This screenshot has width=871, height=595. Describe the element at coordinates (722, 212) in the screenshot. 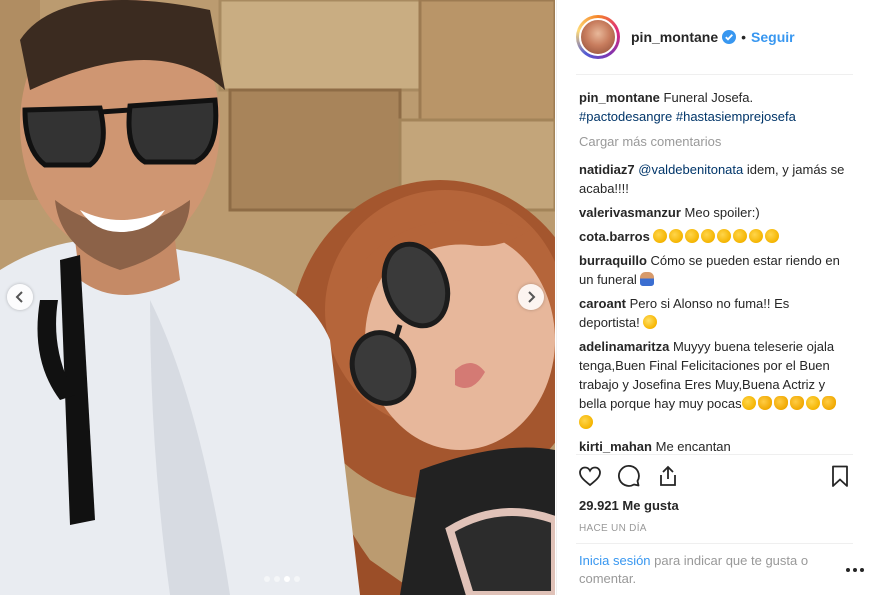

I see `comment-text: Meo spoiler:)` at that location.